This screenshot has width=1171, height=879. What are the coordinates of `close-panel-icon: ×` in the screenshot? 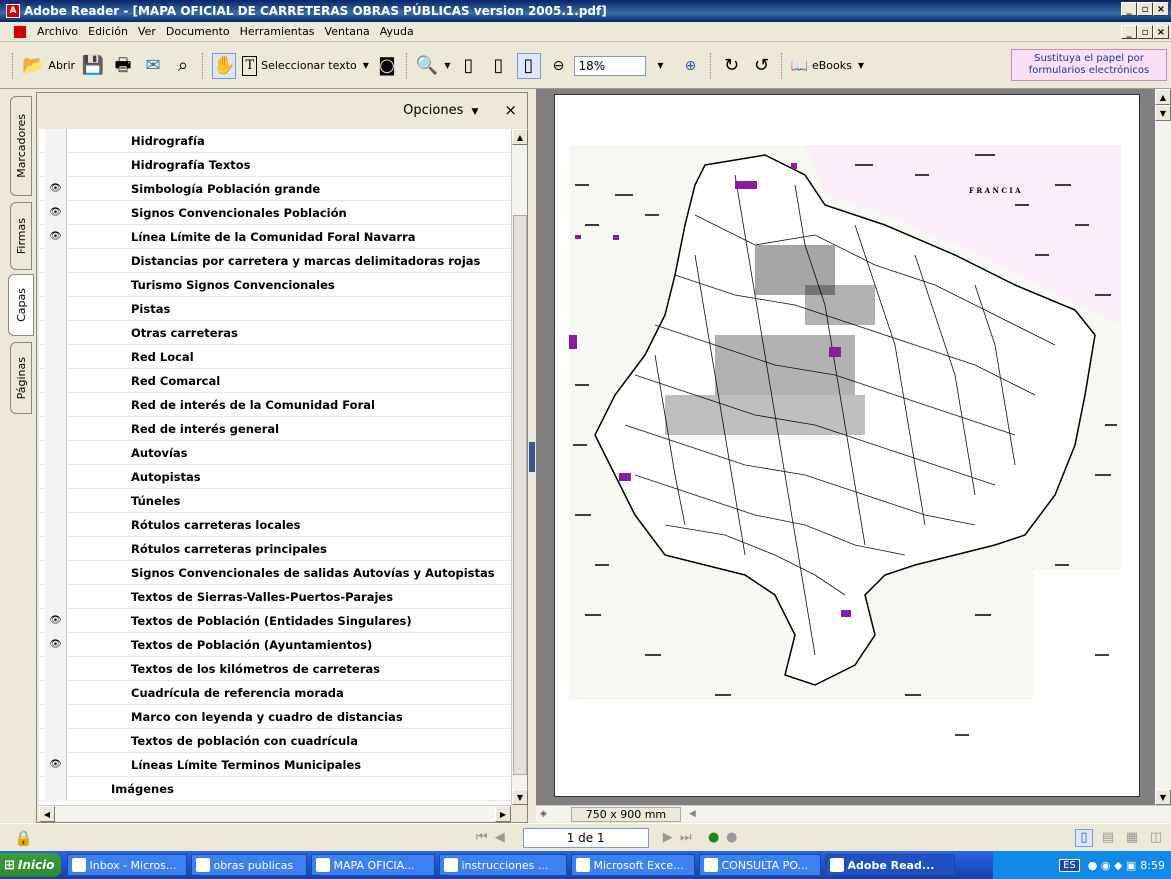 It's located at (510, 110).